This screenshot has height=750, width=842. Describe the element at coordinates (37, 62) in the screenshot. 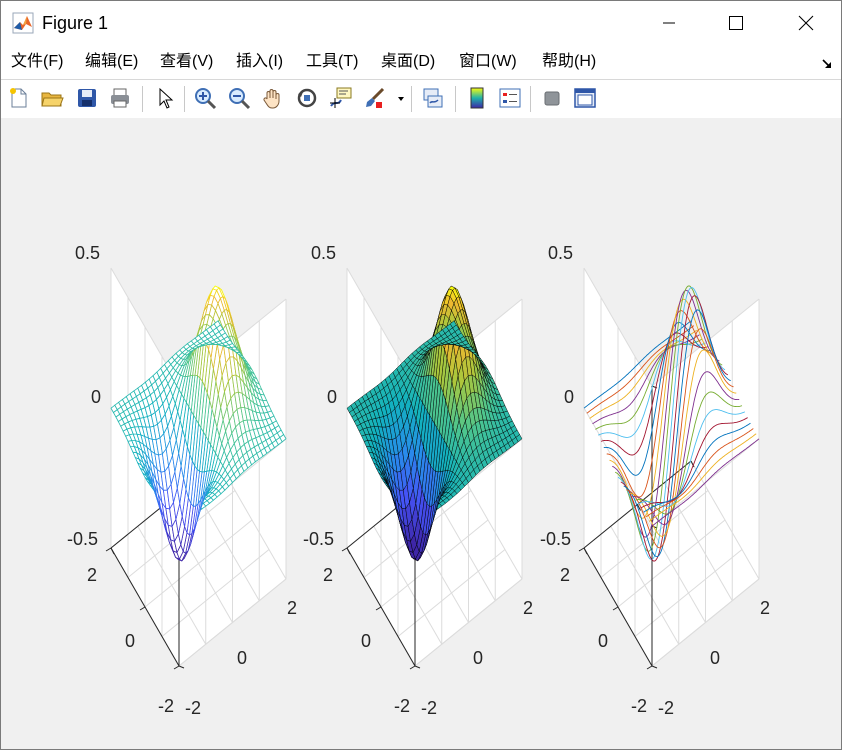

I see `menu-file: 文件(F)` at that location.